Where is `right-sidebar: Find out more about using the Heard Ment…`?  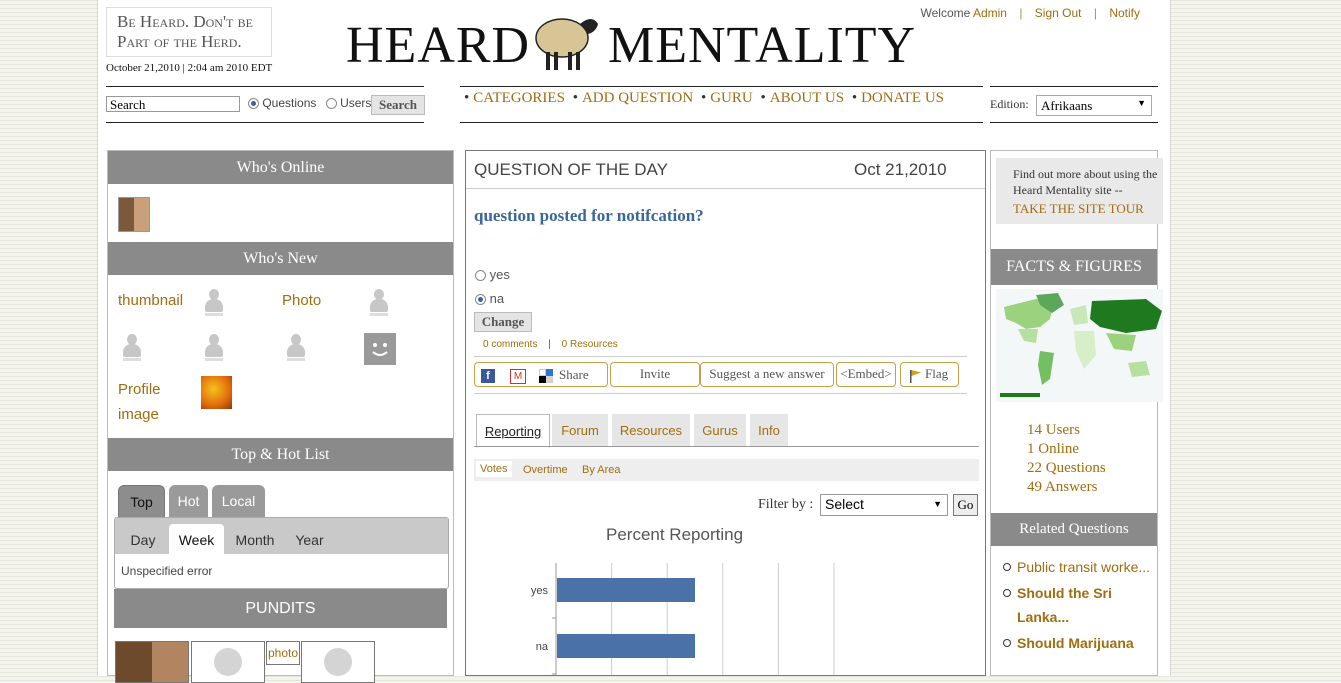
right-sidebar: Find out more about using the Heard Ment… is located at coordinates (1076, 413).